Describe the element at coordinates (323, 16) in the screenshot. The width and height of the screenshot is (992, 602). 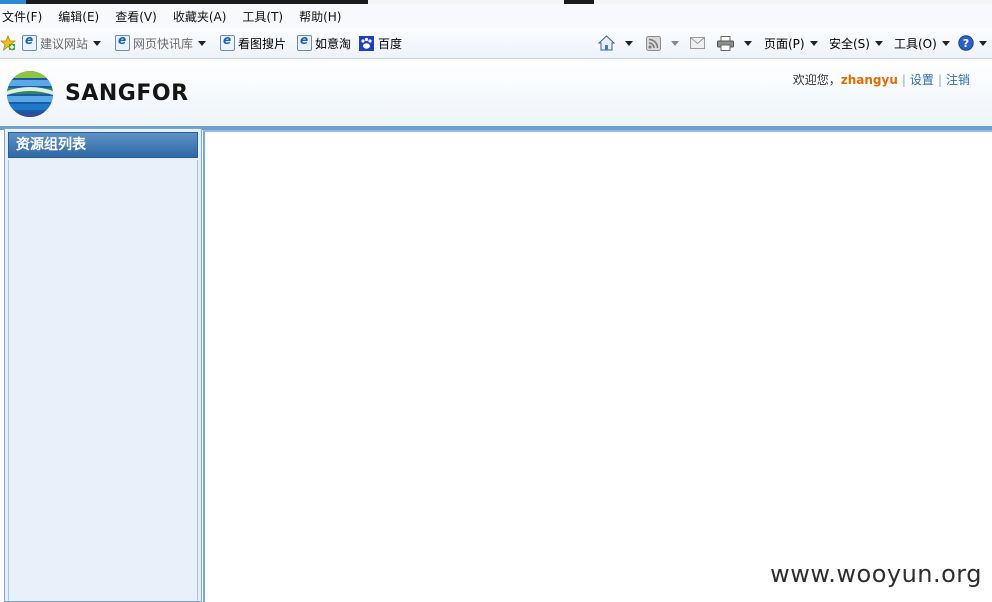
I see `menu-help: 帮助(H)` at that location.